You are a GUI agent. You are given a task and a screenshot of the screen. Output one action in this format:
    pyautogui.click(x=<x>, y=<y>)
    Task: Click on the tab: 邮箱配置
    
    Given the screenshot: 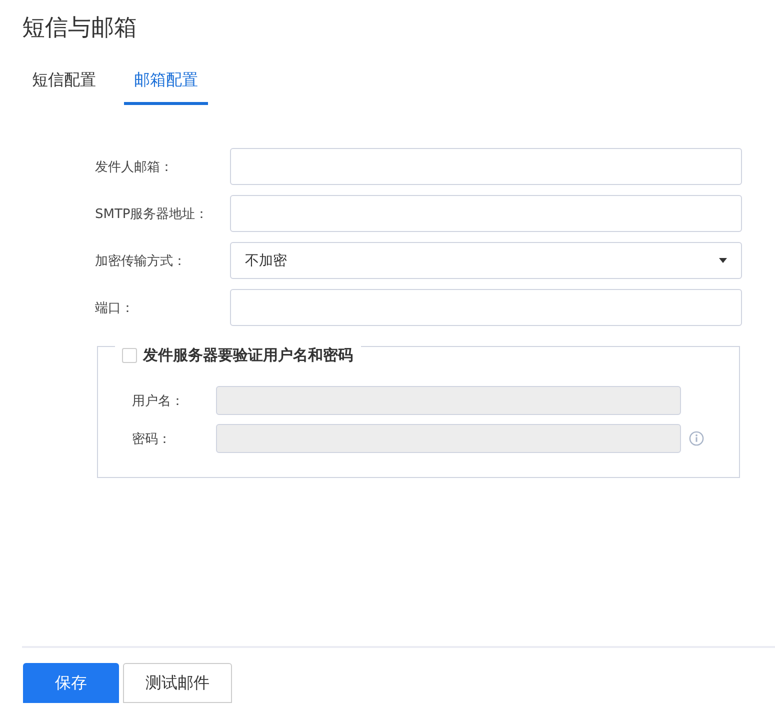 What is the action you would take?
    pyautogui.click(x=166, y=85)
    